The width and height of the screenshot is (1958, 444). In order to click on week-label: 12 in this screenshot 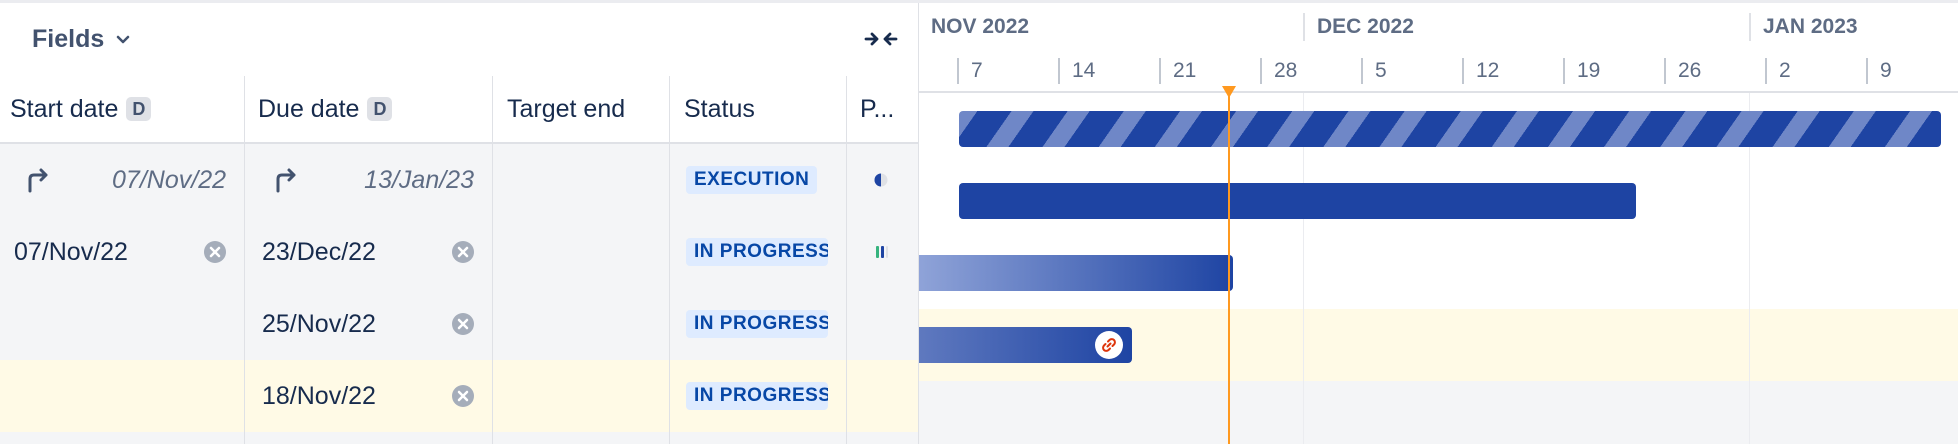, I will do `click(1480, 71)`.